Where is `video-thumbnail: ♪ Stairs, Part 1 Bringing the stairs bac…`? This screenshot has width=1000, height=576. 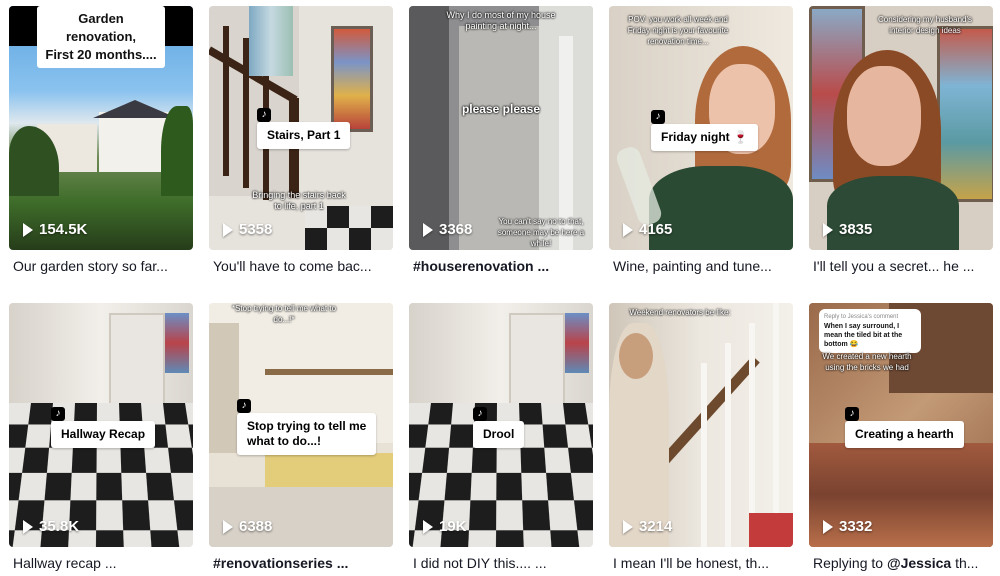
video-thumbnail: ♪ Stairs, Part 1 Bringing the stairs bac… is located at coordinates (301, 128).